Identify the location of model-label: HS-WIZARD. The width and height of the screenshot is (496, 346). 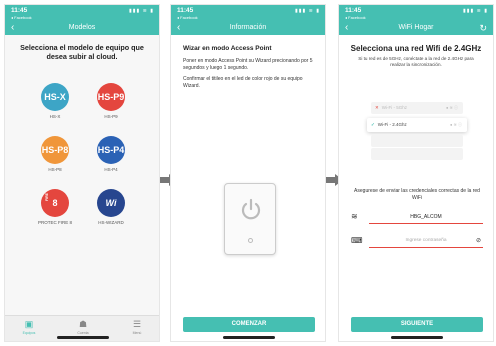
(111, 222).